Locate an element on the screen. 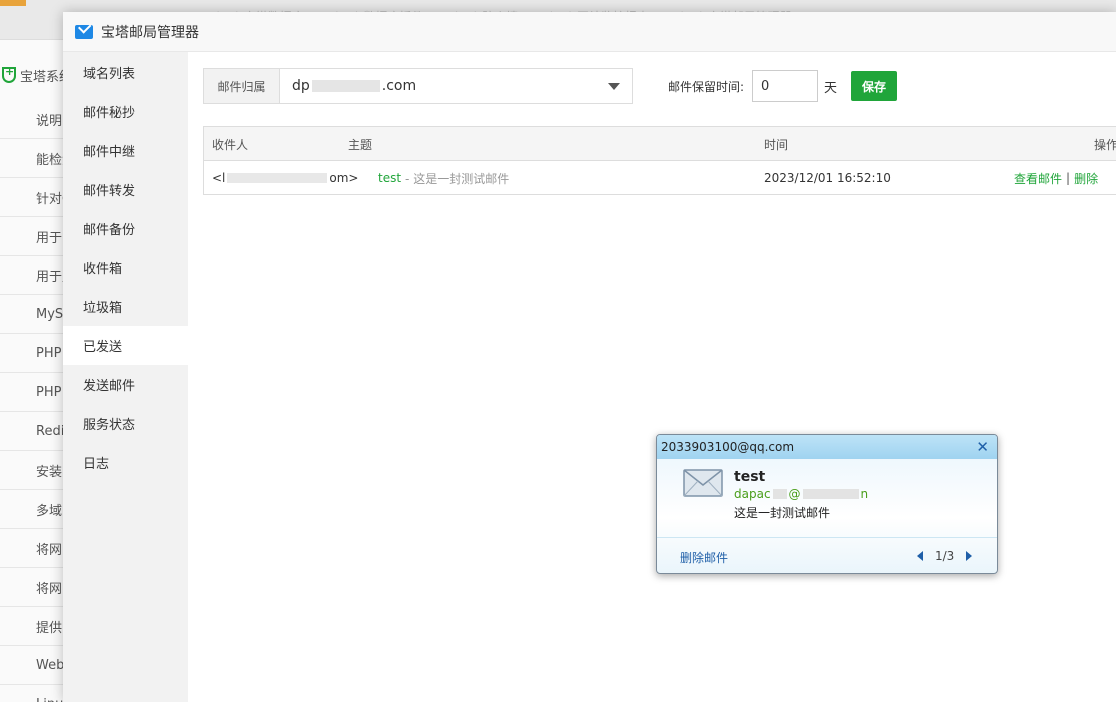 This screenshot has height=702, width=1116. nav-item-bcc: 邮件秘抄 is located at coordinates (125, 111).